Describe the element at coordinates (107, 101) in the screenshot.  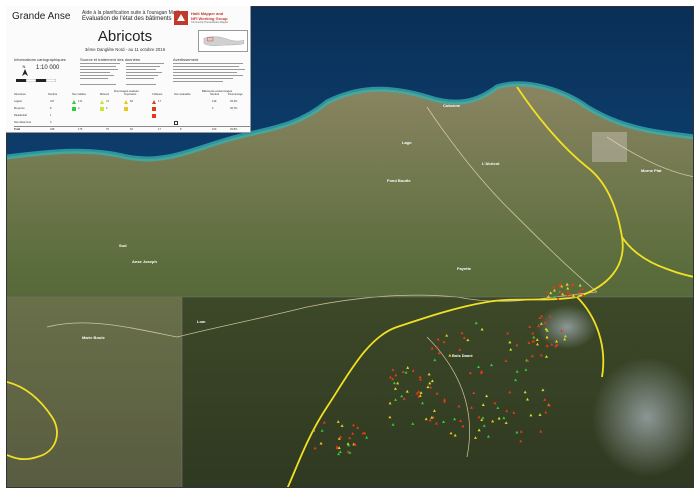
I see `row-value: 74` at that location.